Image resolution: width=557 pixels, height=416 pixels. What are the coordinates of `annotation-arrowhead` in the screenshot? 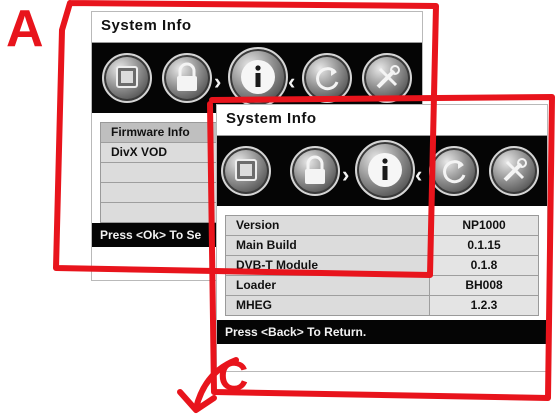 It's located at (197, 401).